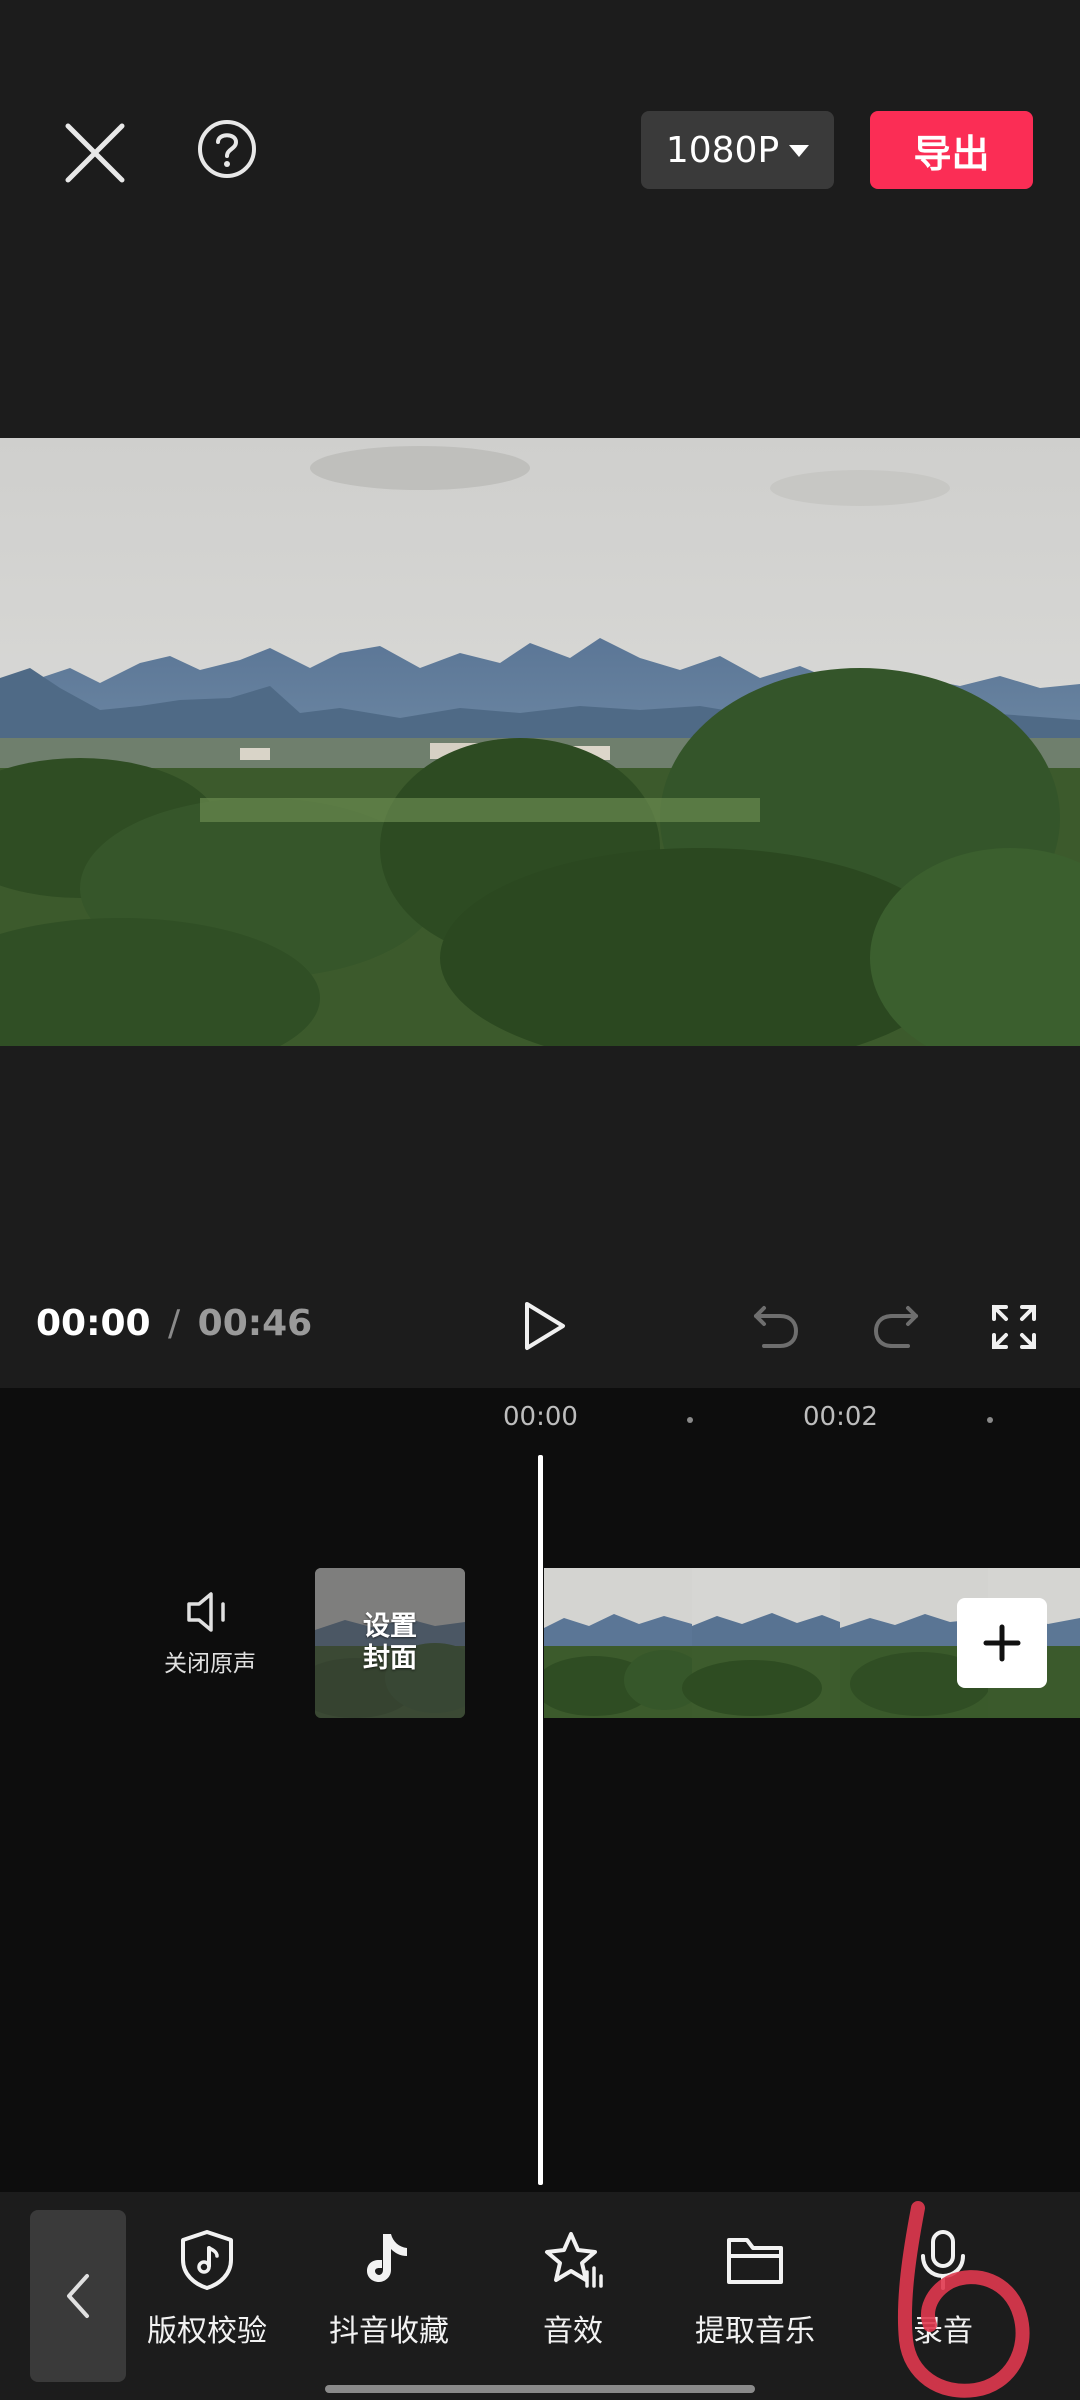 The width and height of the screenshot is (1080, 2400). I want to click on close-icon, so click(95, 153).